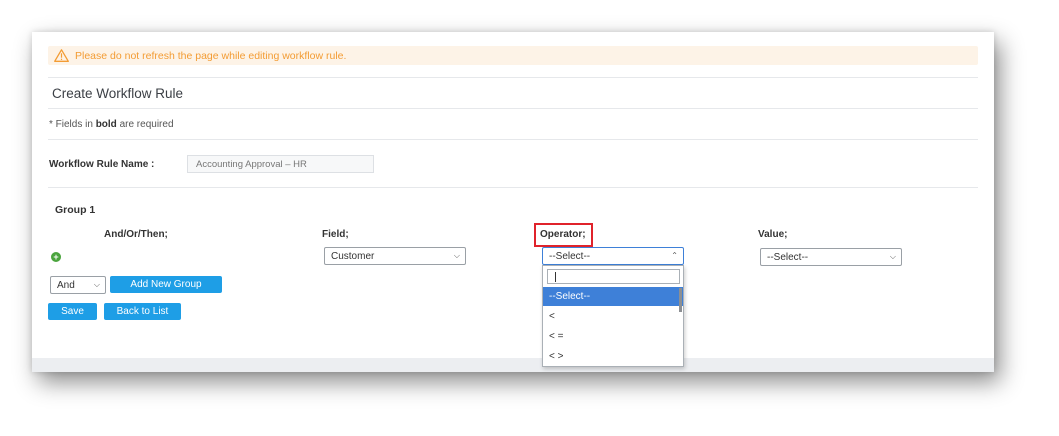  Describe the element at coordinates (613, 276) in the screenshot. I see `operator-search-input` at that location.